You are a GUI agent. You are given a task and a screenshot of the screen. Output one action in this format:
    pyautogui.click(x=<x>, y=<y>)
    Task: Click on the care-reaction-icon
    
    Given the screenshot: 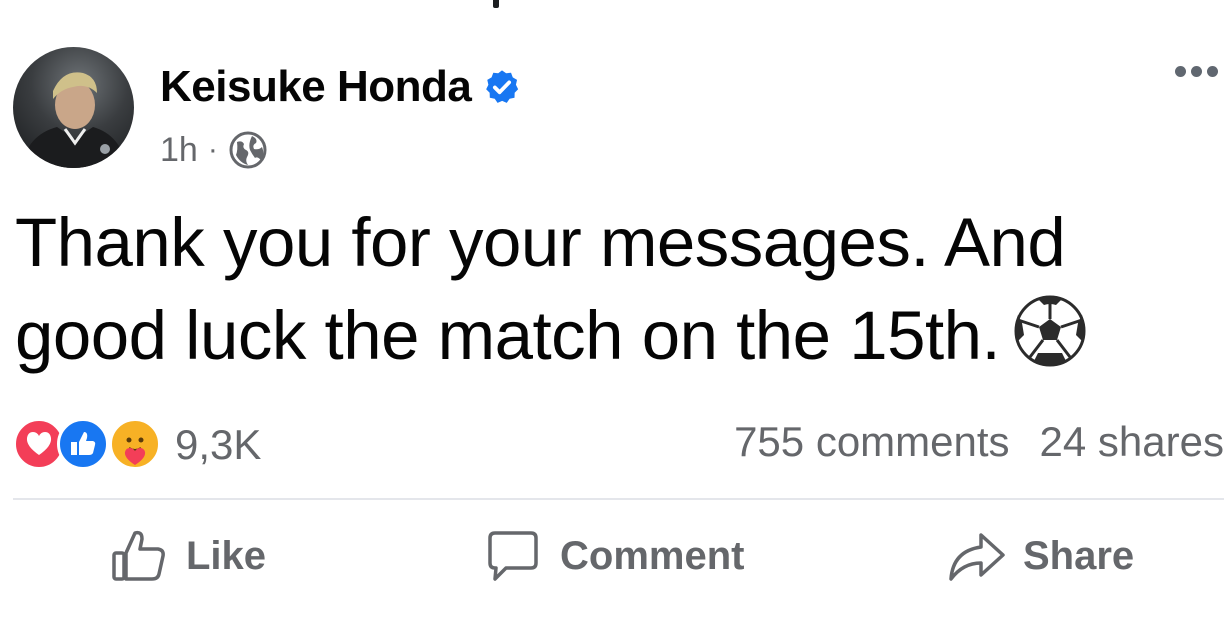 What is the action you would take?
    pyautogui.click(x=135, y=444)
    